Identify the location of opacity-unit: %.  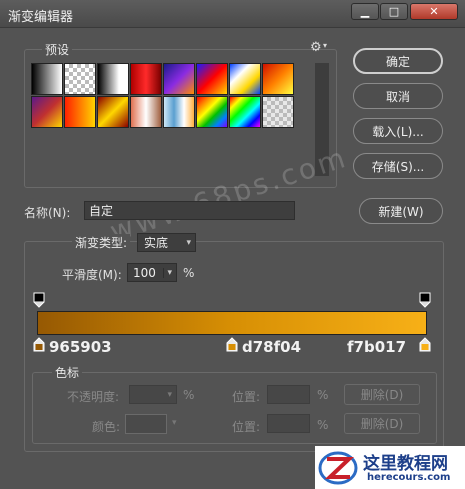
(189, 395).